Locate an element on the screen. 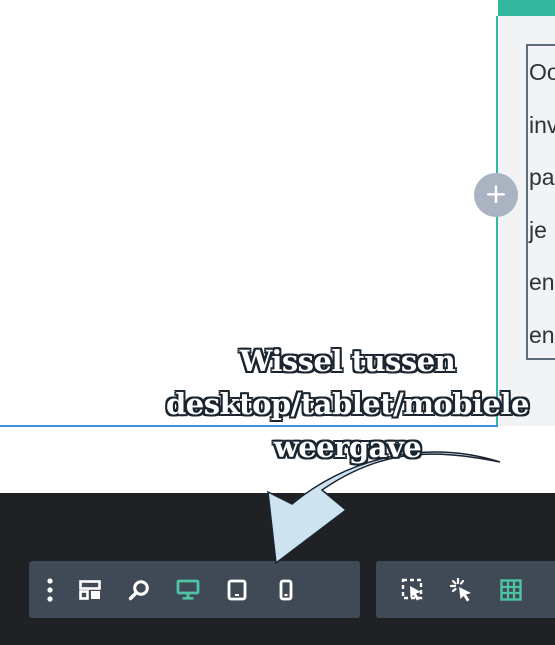 The image size is (555, 645). search-icon is located at coordinates (138, 589).